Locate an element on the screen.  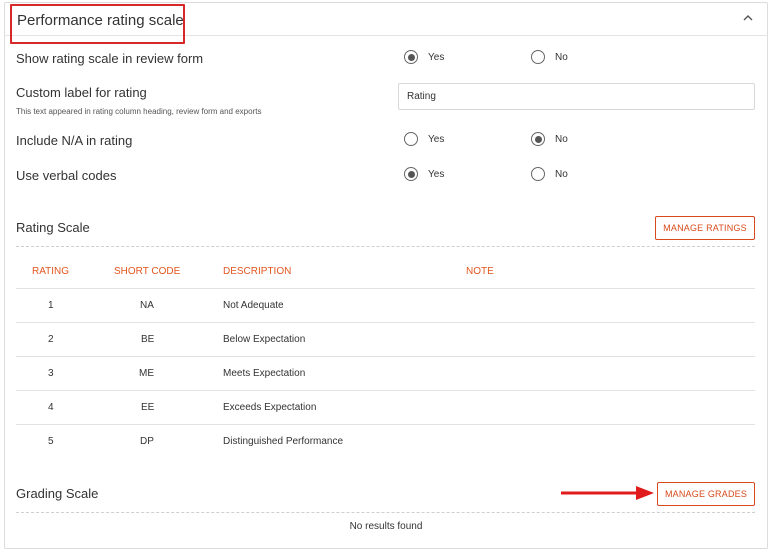
verbal-codes-no-radio: No is located at coordinates (549, 174).